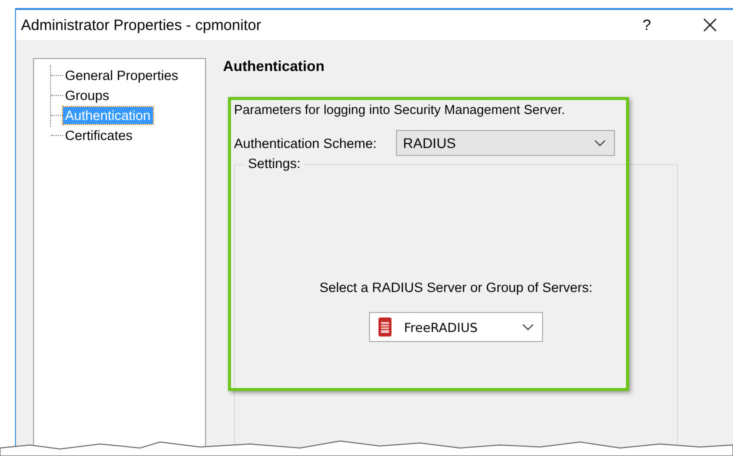  I want to click on tree-item: Certificates, so click(99, 135).